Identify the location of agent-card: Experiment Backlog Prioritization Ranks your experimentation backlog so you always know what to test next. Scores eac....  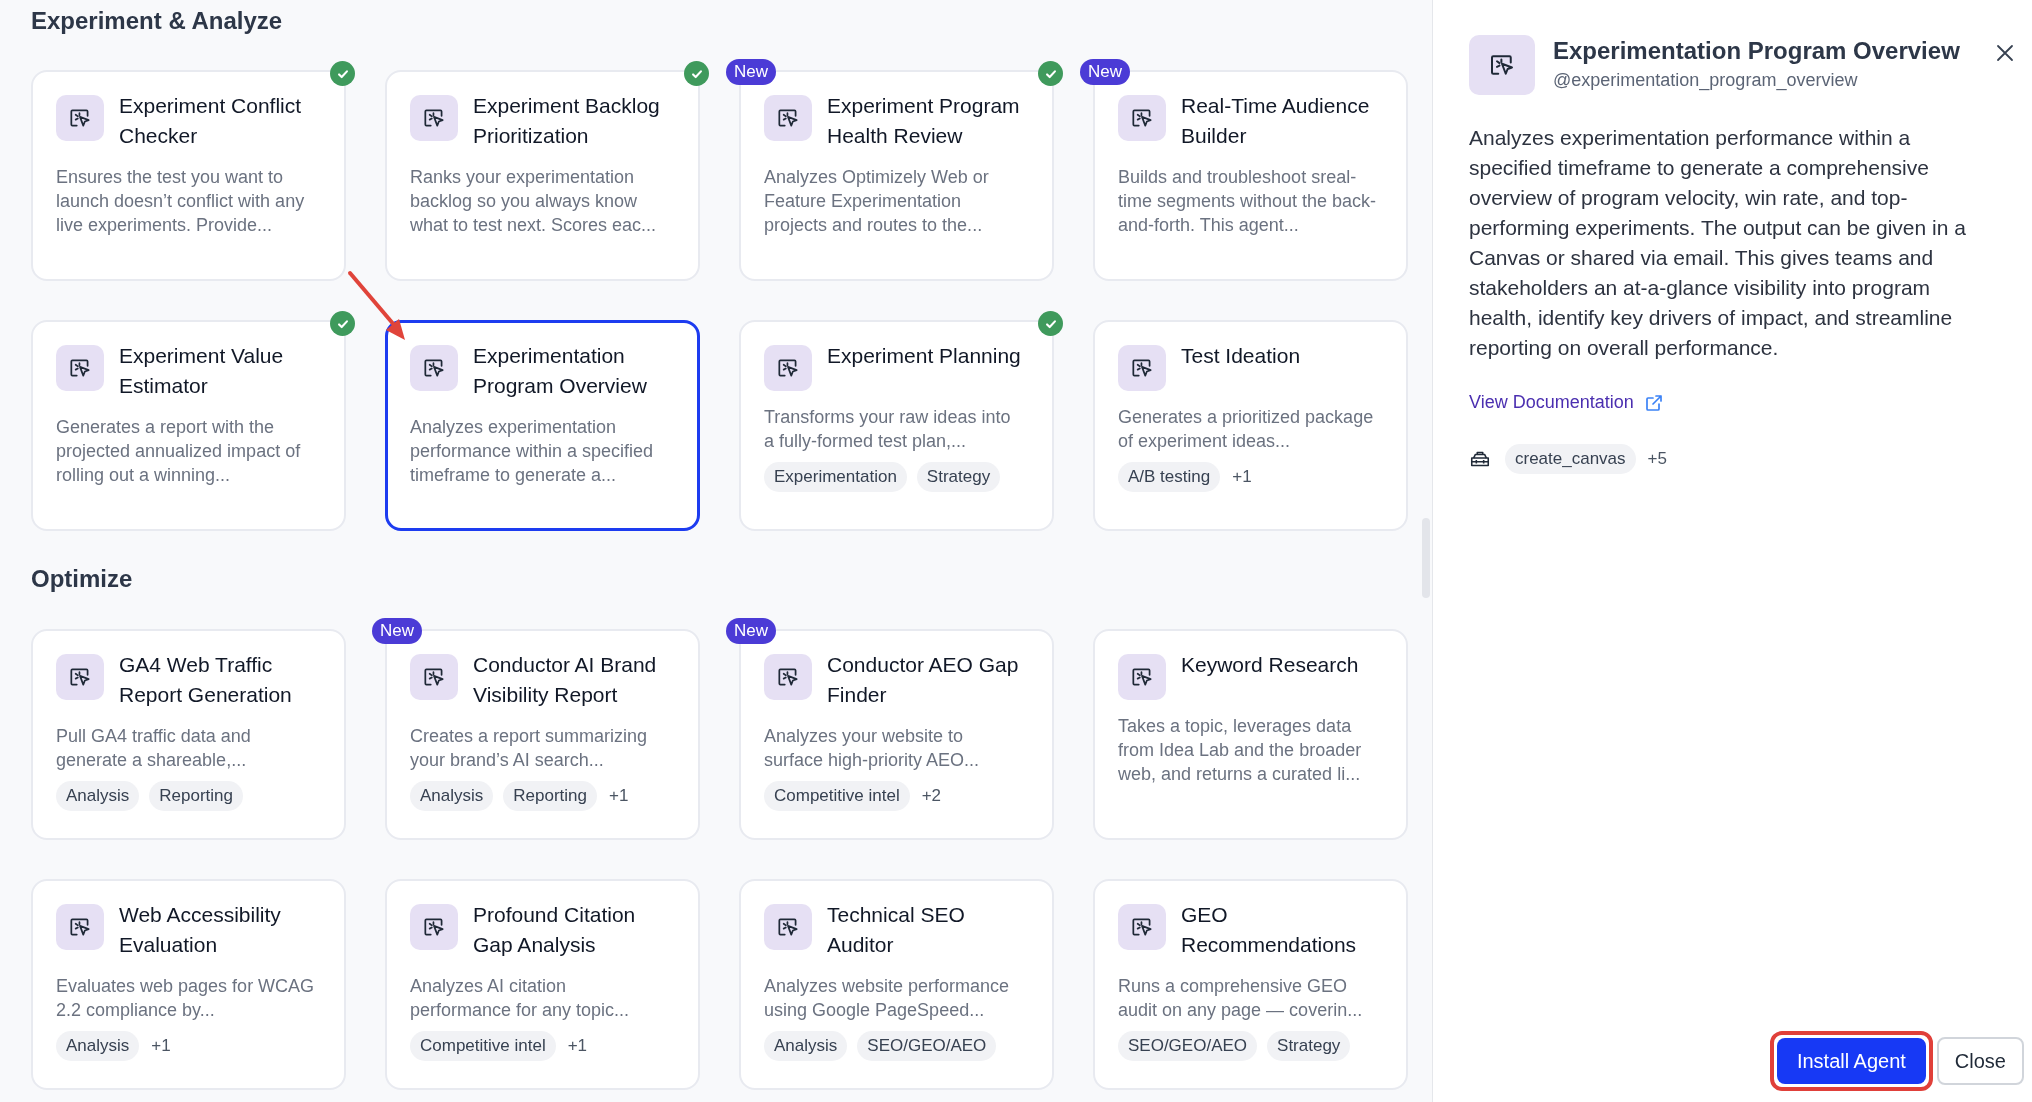
(542, 175).